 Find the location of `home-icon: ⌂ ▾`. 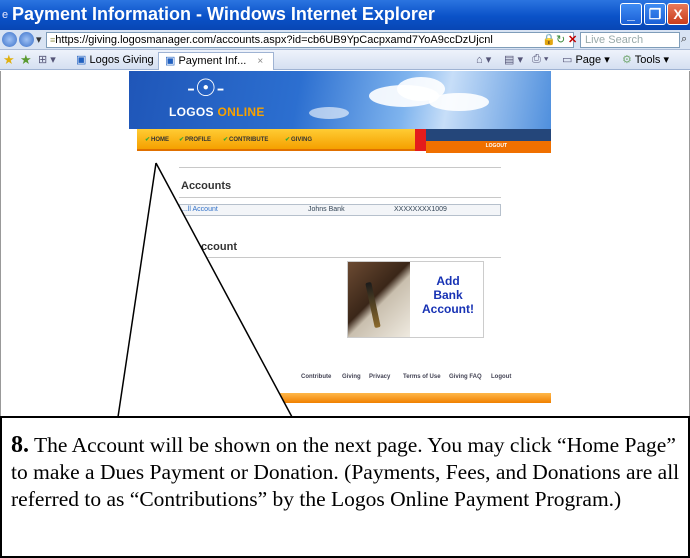

home-icon: ⌂ ▾ is located at coordinates (483, 59).